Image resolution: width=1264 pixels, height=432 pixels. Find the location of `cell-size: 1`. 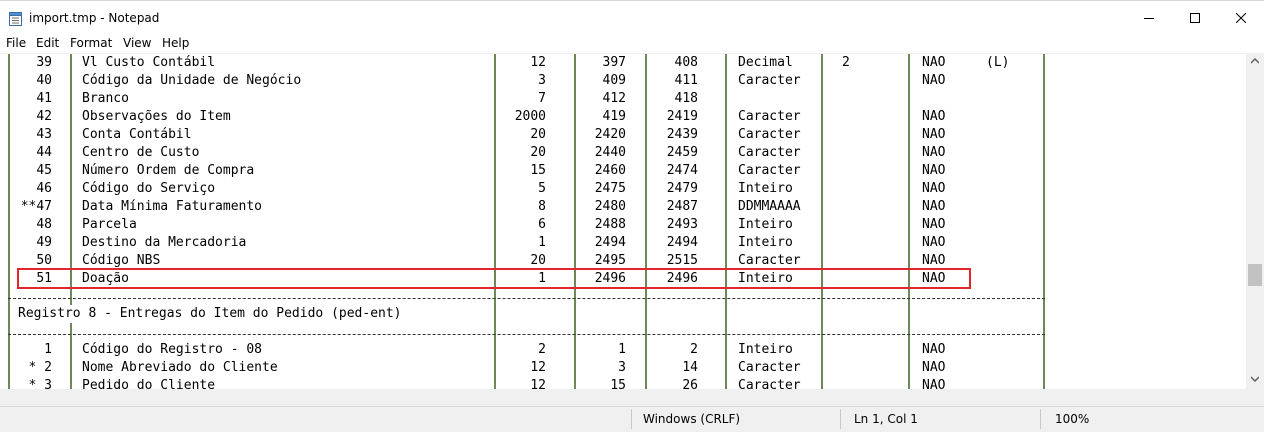

cell-size: 1 is located at coordinates (542, 242).